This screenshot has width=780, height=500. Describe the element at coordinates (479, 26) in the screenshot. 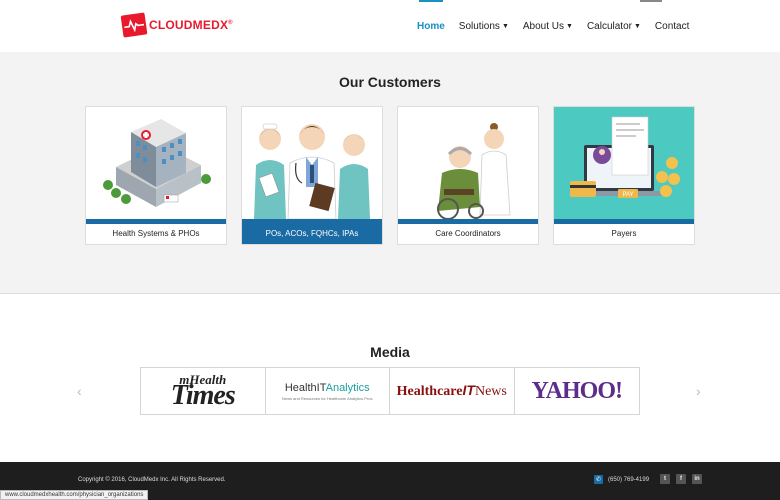

I see `nav-solutions-label: Solutions` at that location.